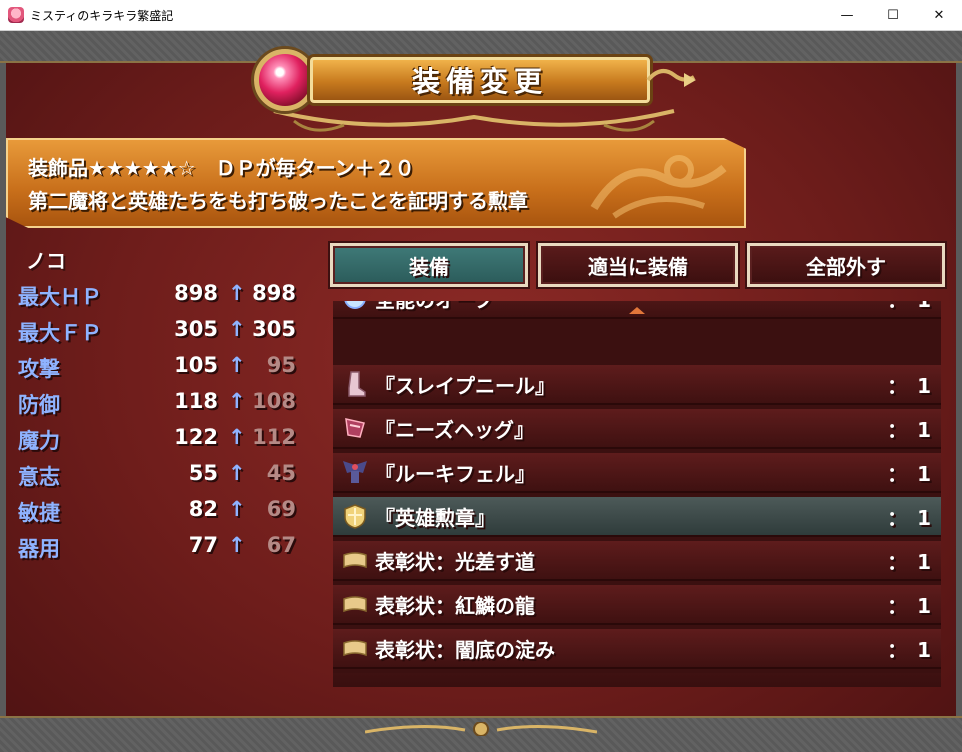  I want to click on window-title: ミスティのキラキラ繁盛記, so click(102, 15).